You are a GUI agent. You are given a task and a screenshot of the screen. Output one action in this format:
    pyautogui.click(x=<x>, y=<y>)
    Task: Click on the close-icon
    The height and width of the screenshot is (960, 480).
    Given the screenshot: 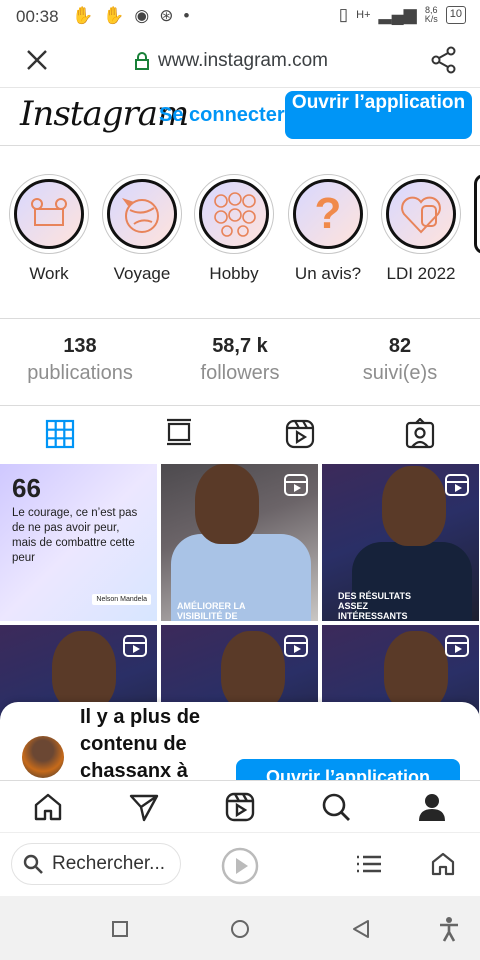 What is the action you would take?
    pyautogui.click(x=37, y=60)
    